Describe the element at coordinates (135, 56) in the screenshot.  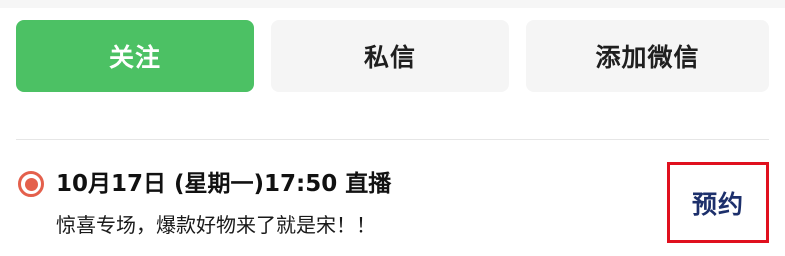
I see `follow-button: 关注` at that location.